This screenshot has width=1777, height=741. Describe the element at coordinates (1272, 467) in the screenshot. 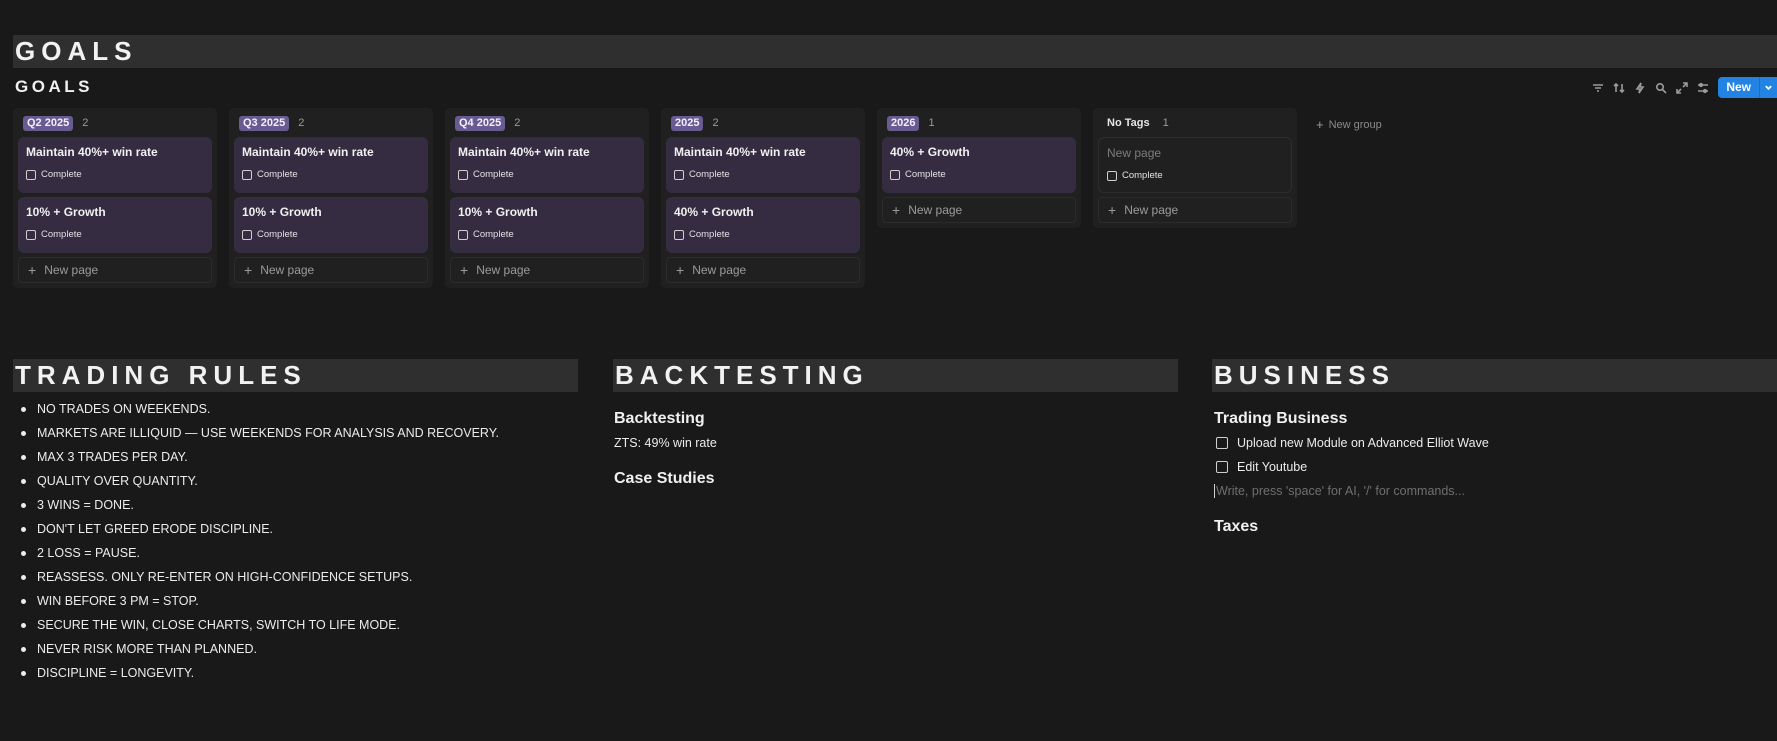

I see `todo-text: Edit Youtube` at that location.